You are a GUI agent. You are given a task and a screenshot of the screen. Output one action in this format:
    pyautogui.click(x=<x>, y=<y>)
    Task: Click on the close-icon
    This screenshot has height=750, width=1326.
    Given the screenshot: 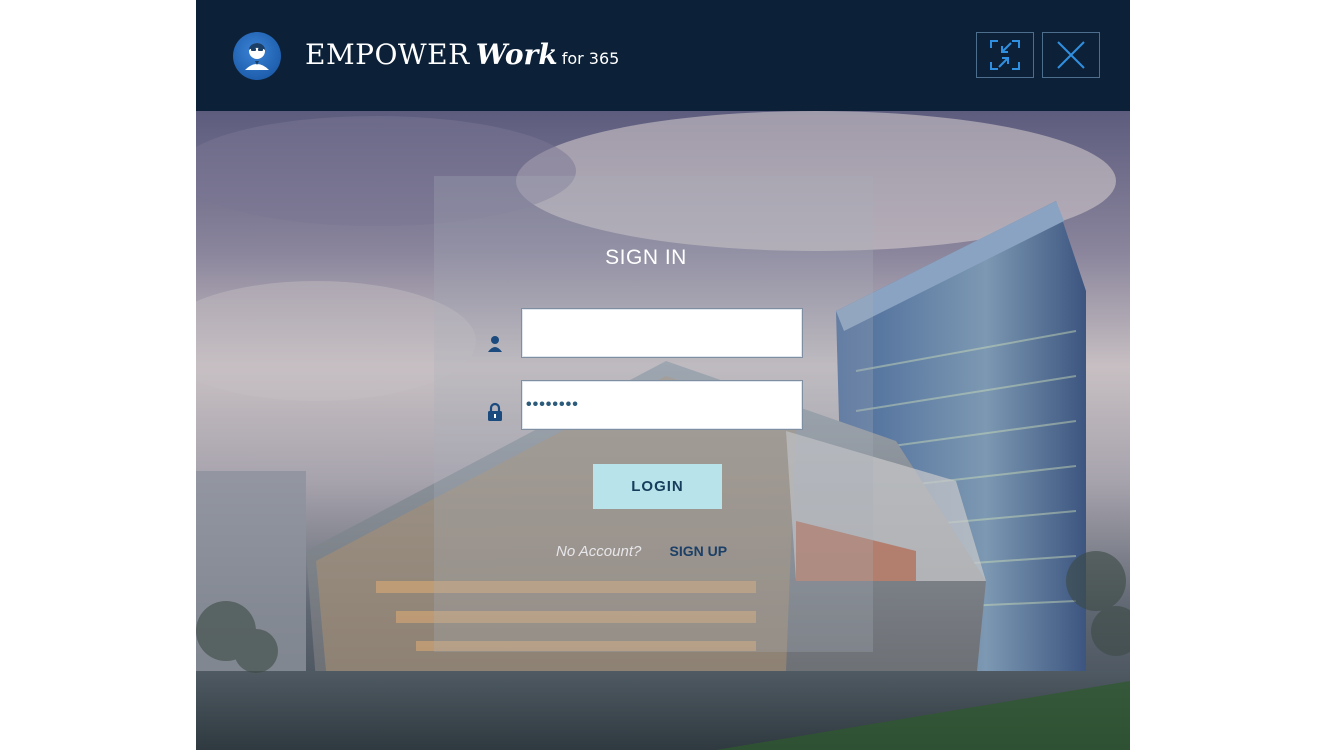 What is the action you would take?
    pyautogui.click(x=1071, y=55)
    